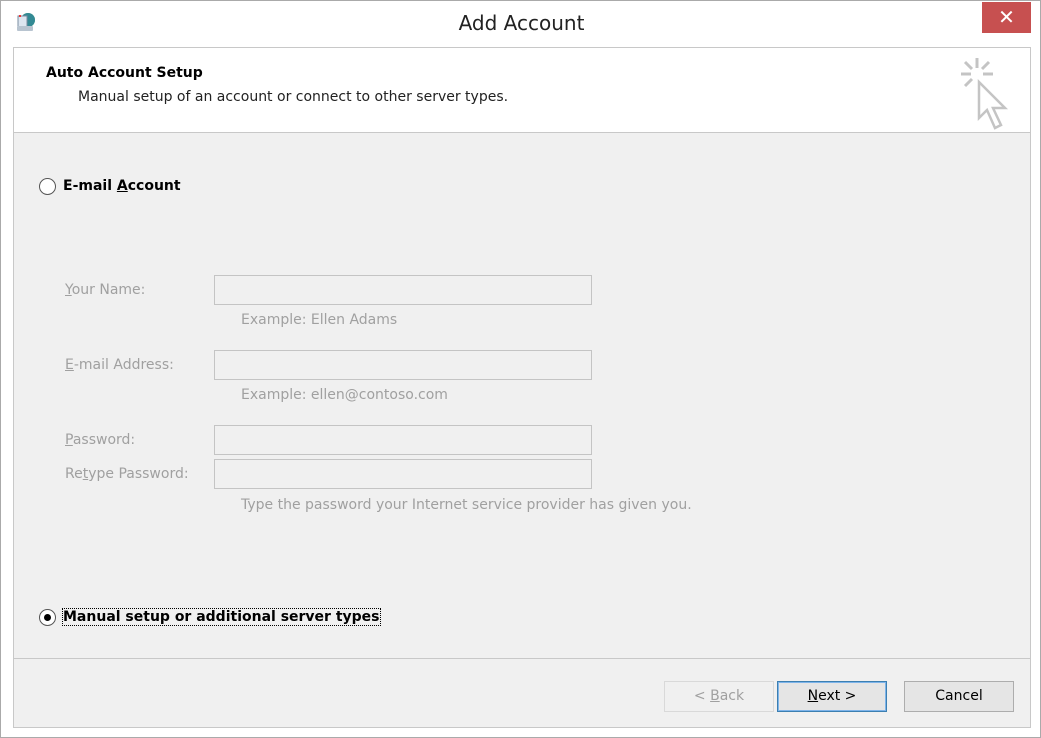  What do you see at coordinates (959, 696) in the screenshot?
I see `cancel-button: Cancel` at bounding box center [959, 696].